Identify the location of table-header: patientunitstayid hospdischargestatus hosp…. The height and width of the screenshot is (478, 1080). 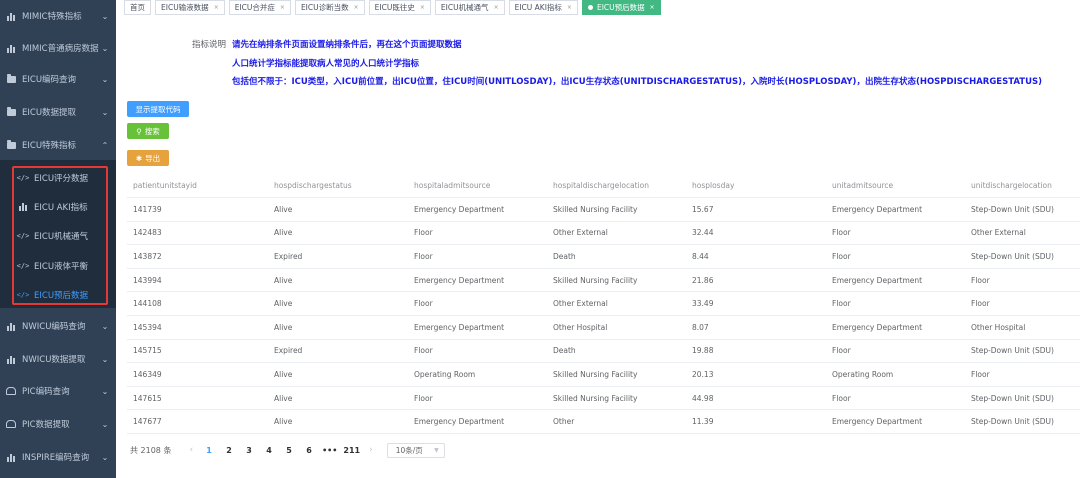
(603, 186).